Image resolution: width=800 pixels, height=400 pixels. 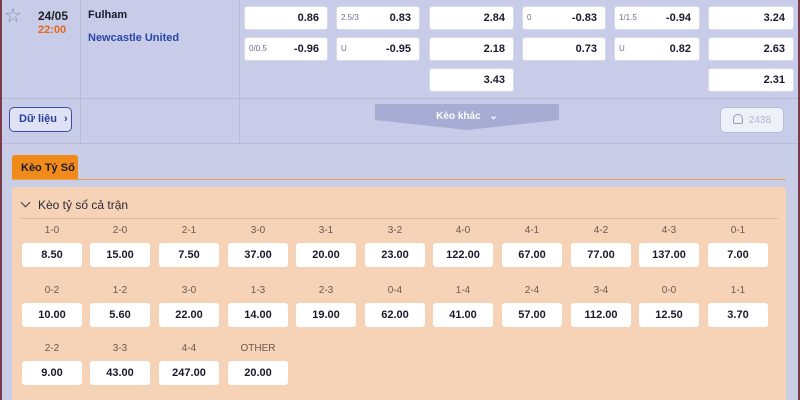 I want to click on odds-cell: 2.18, so click(x=471, y=49).